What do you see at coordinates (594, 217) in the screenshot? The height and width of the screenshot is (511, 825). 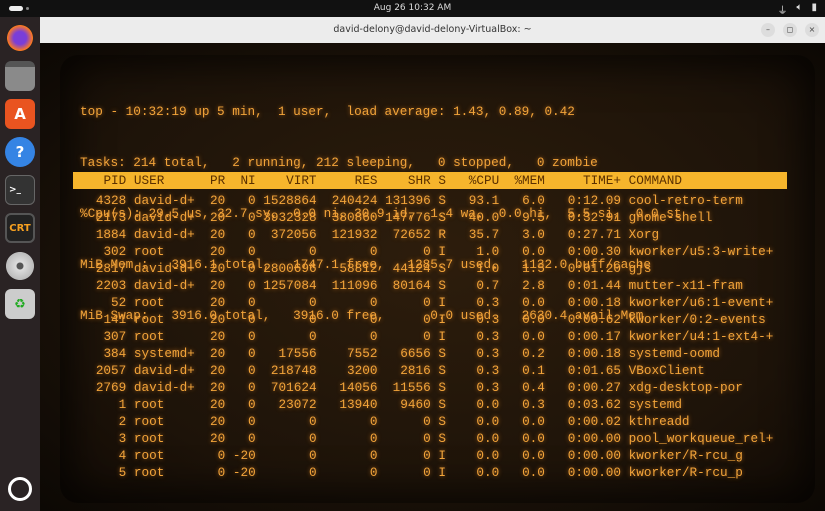 I see `cell-time: 0:32.91` at bounding box center [594, 217].